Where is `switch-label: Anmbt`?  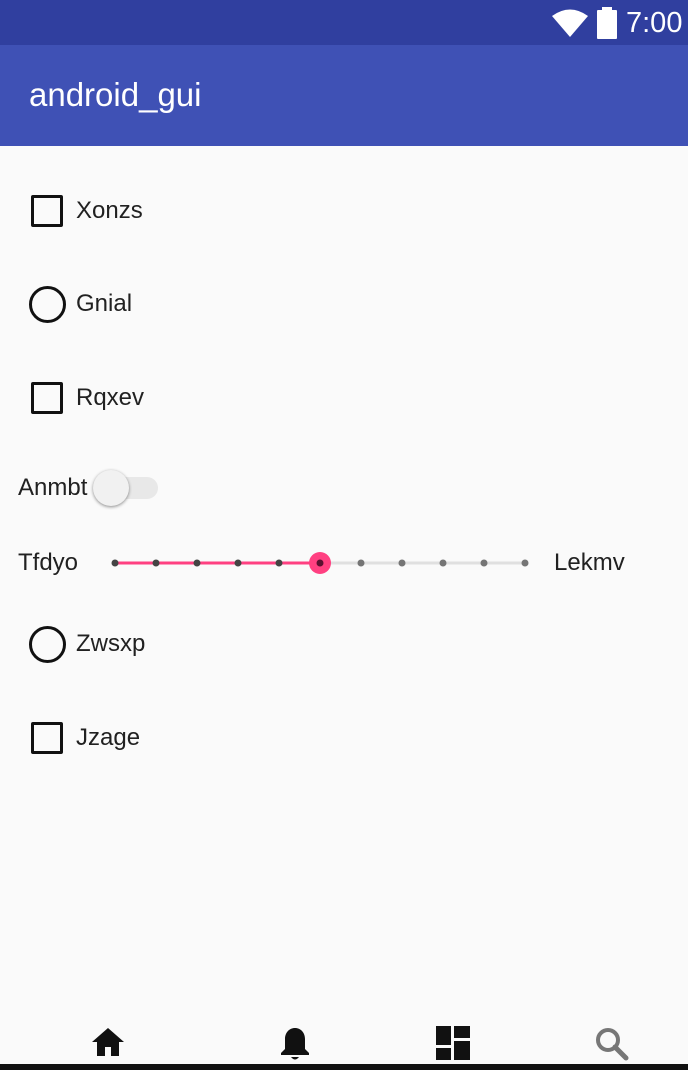
switch-label: Anmbt is located at coordinates (53, 487).